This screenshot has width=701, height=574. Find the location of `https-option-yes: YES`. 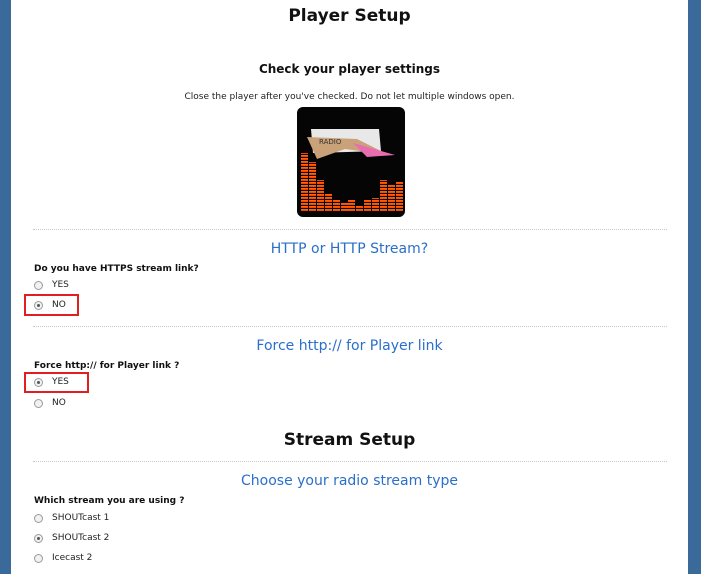

https-option-yes: YES is located at coordinates (51, 285).